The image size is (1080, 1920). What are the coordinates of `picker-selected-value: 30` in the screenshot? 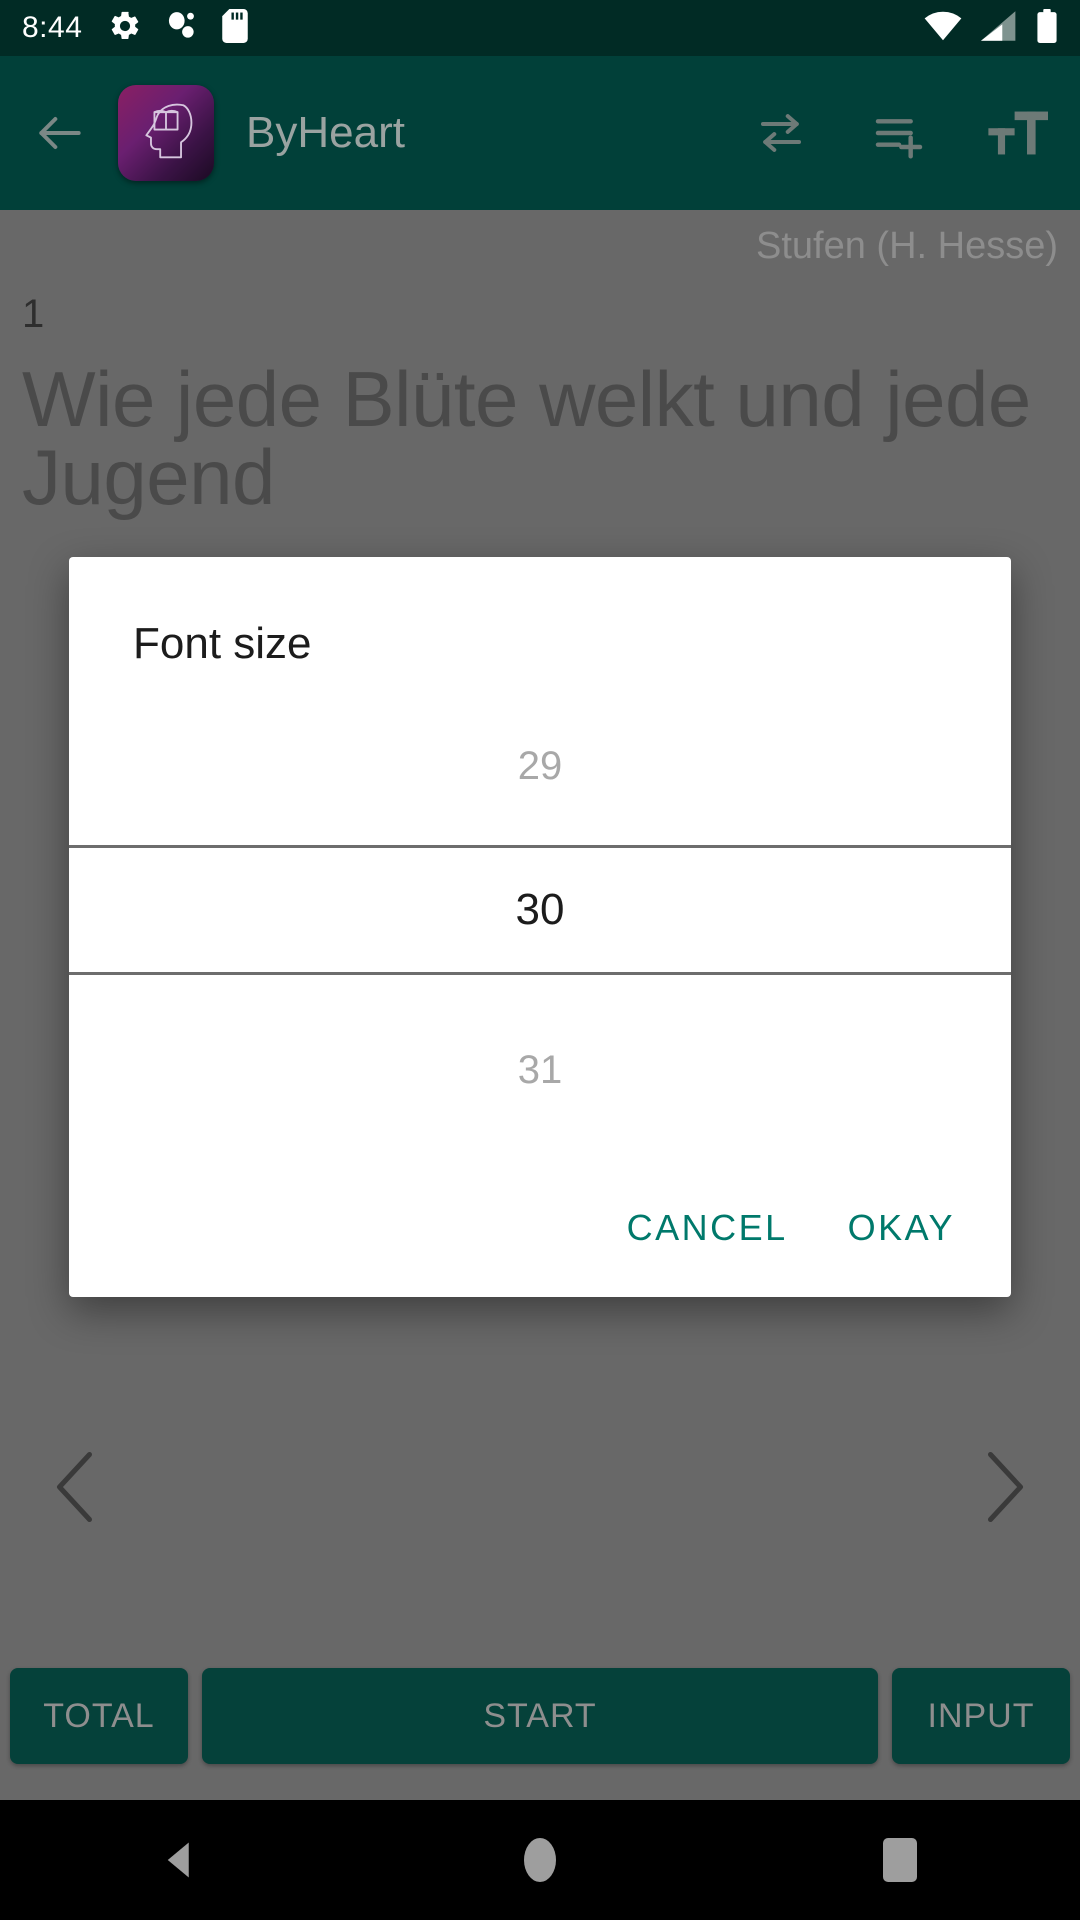 It's located at (540, 910).